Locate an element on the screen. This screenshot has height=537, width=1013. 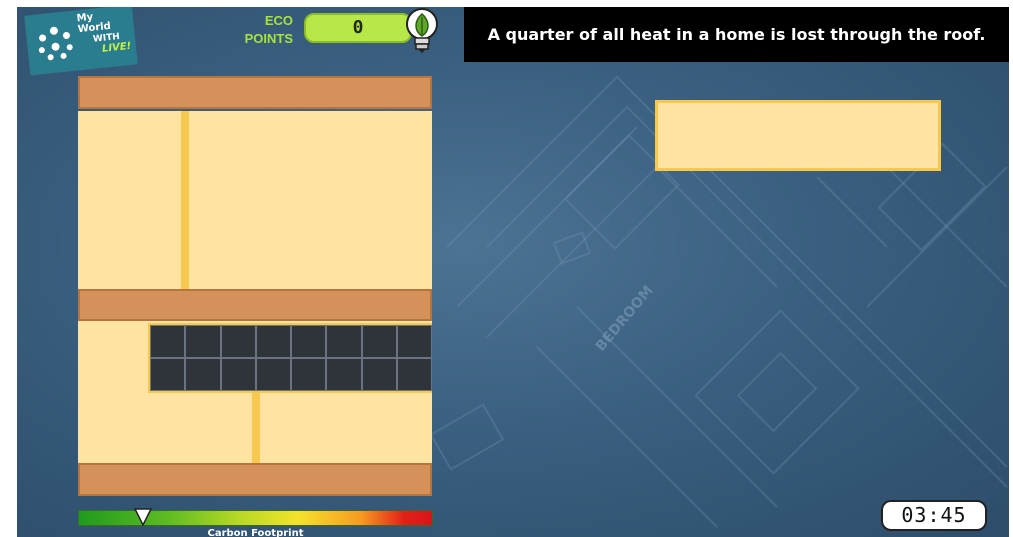
game-logo: My World WITH LIVE! is located at coordinates (81, 41).